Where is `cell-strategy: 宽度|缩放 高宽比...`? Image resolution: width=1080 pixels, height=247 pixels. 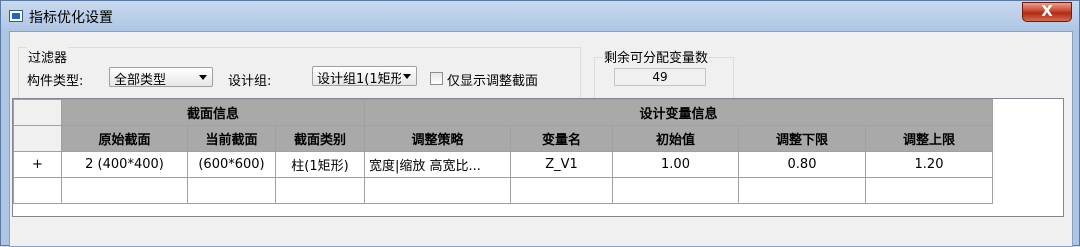
cell-strategy: 宽度|缩放 高宽比... is located at coordinates (437, 164).